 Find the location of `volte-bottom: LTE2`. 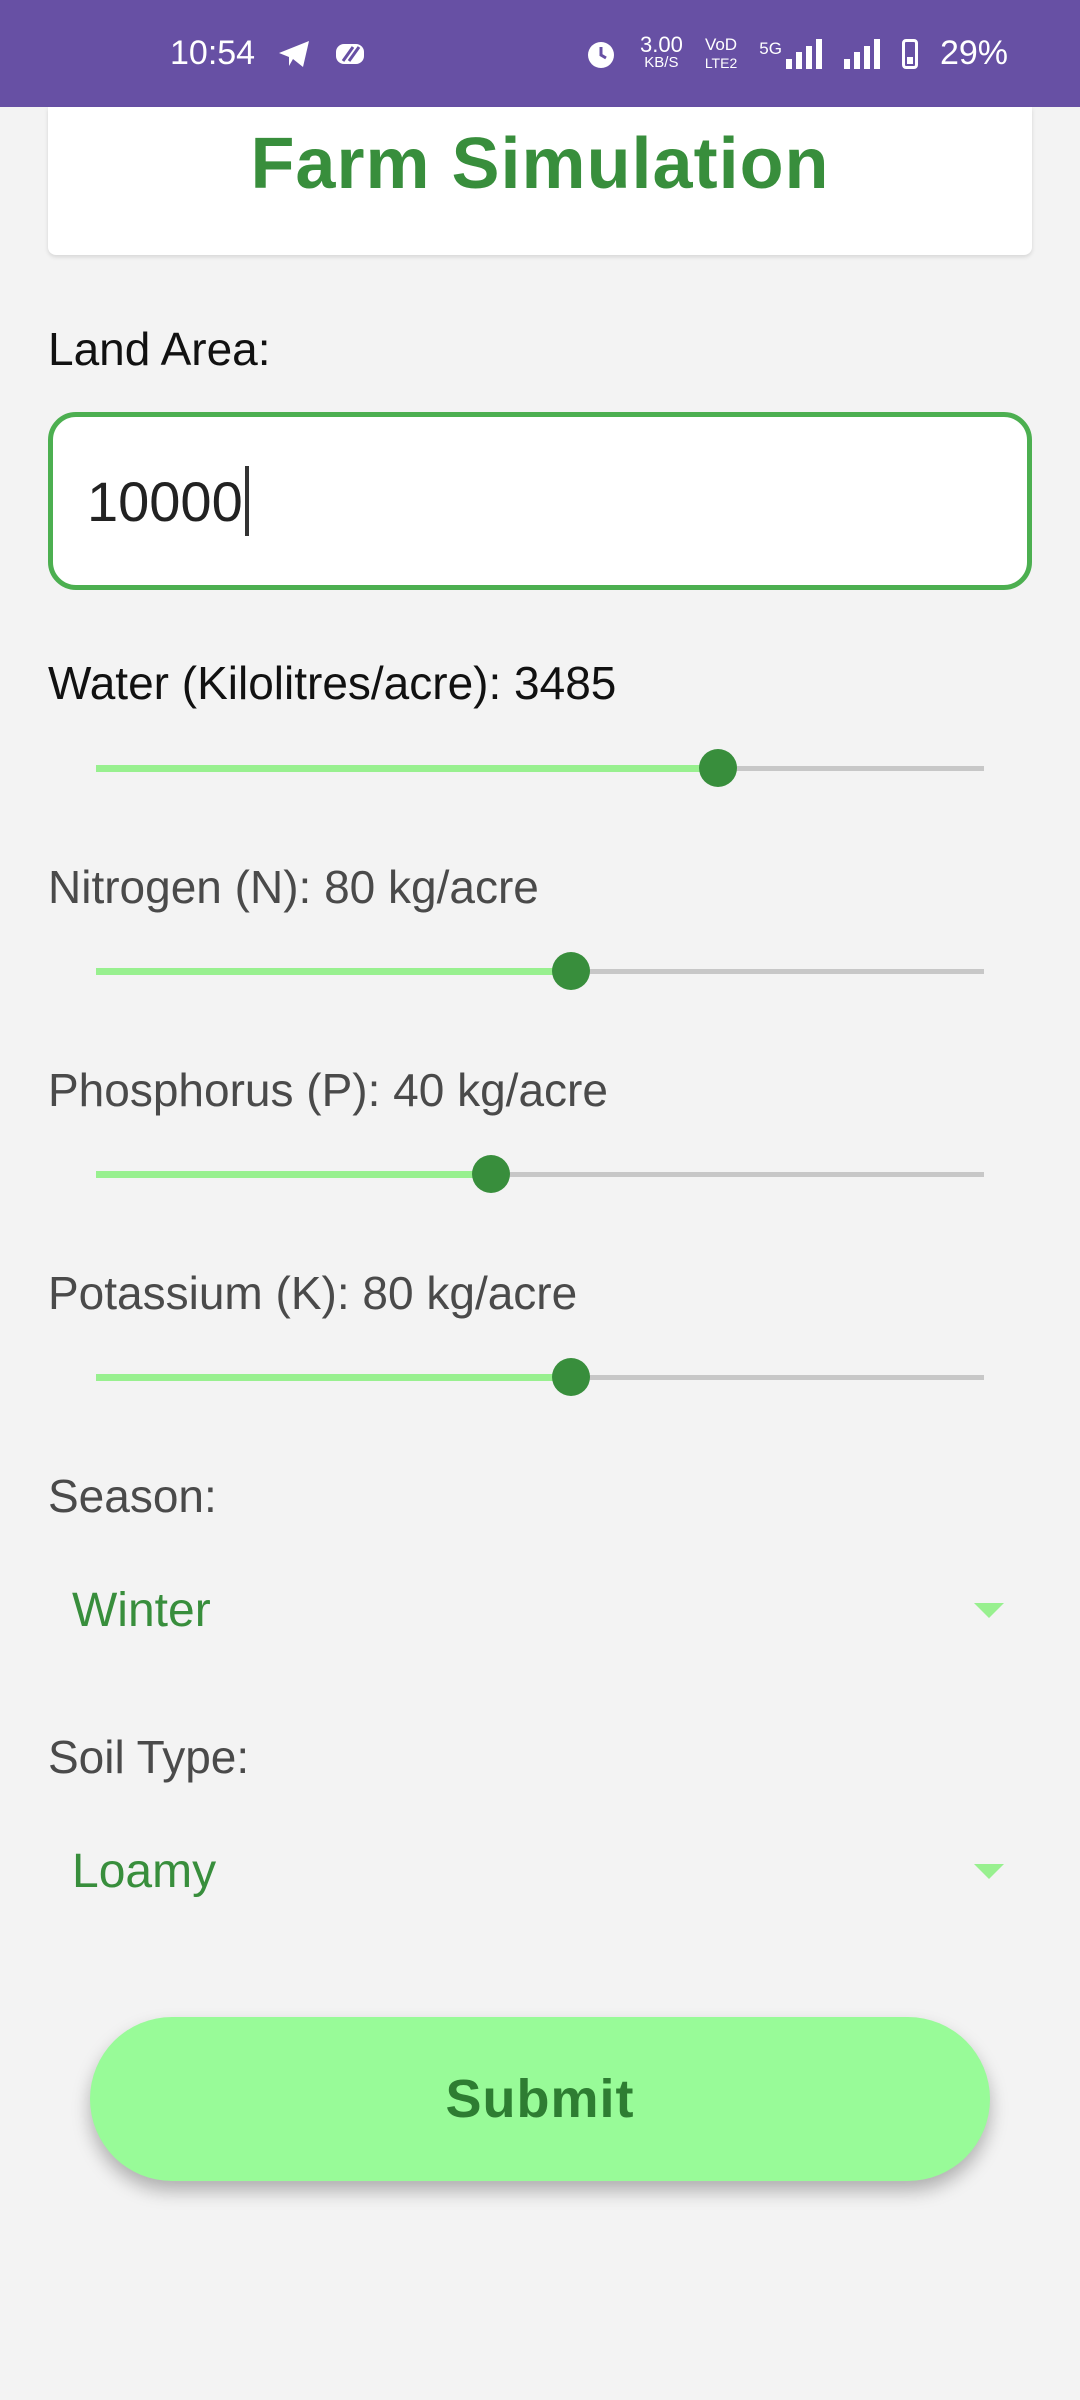

volte-bottom: LTE2 is located at coordinates (721, 62).